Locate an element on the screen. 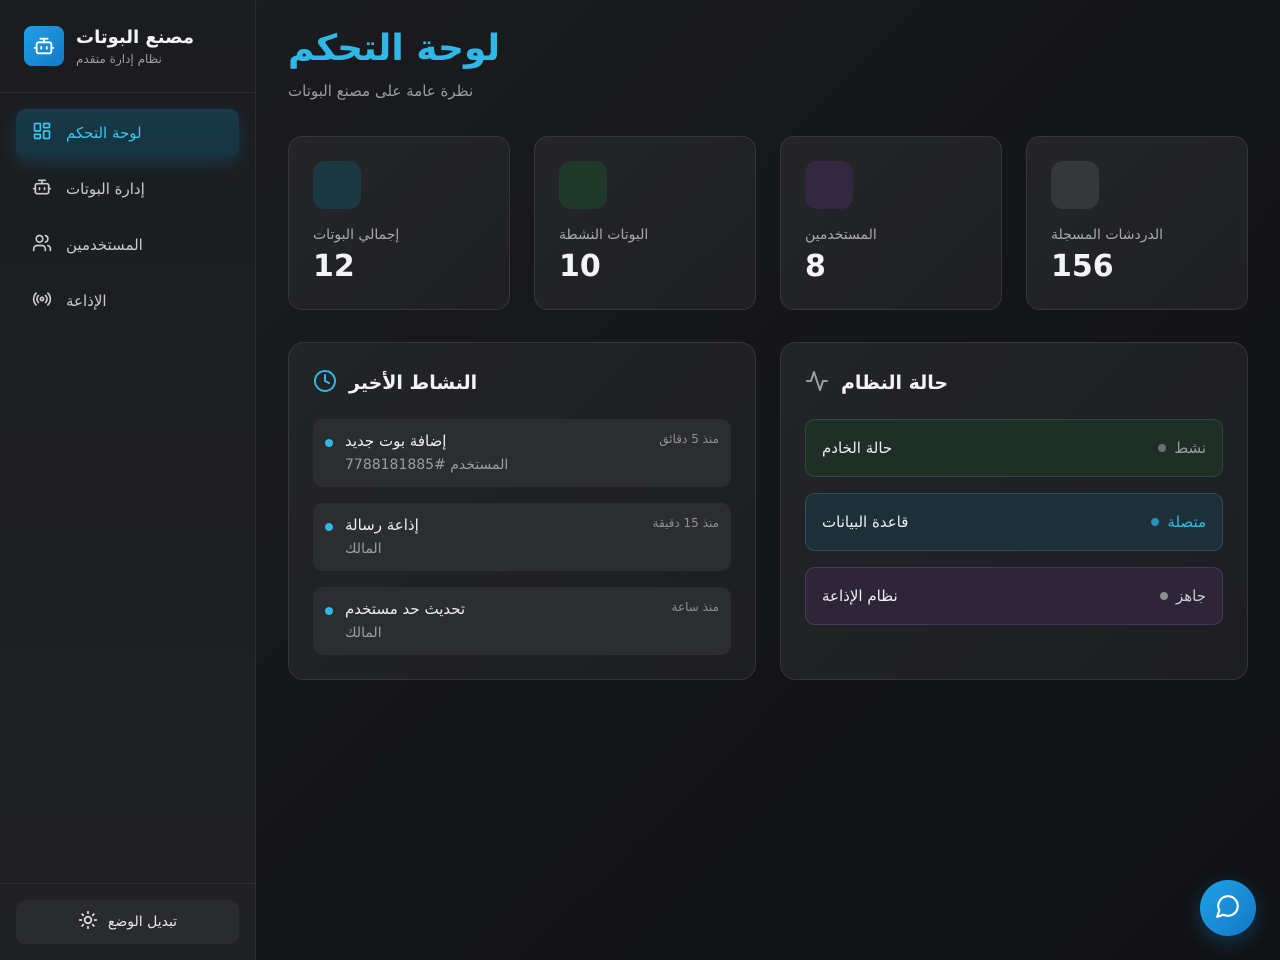  sidebar-item-label: إدارة البوتات is located at coordinates (105, 189).